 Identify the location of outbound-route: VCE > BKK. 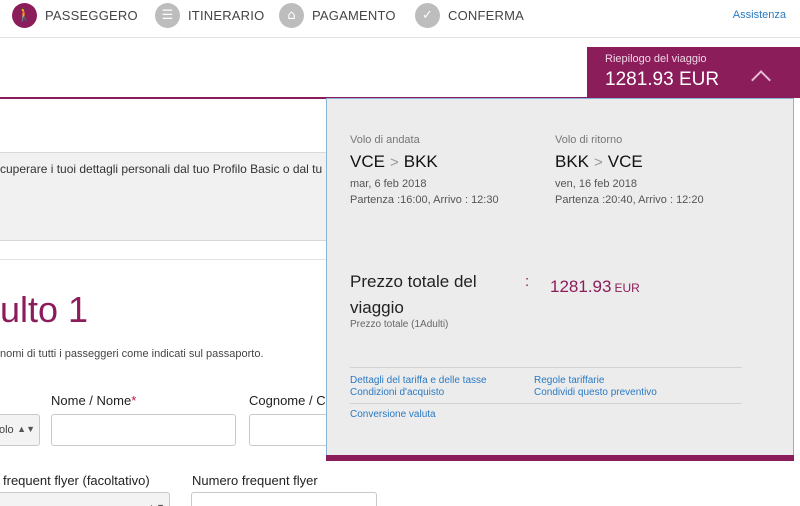
(424, 162).